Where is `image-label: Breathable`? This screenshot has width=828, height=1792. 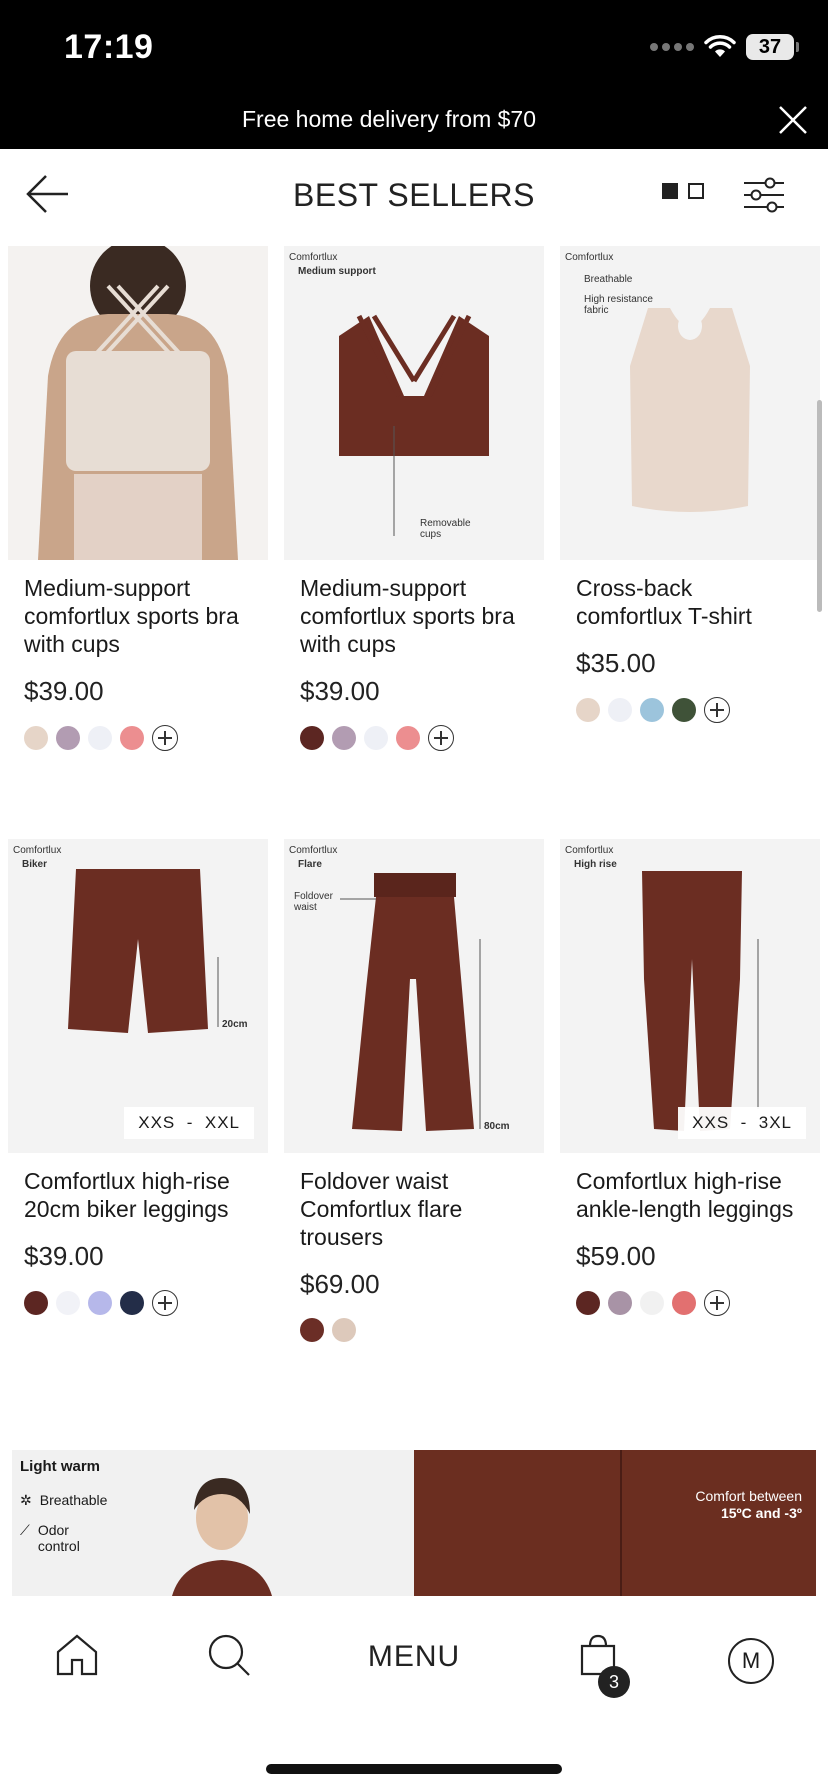
image-label: Breathable is located at coordinates (608, 279).